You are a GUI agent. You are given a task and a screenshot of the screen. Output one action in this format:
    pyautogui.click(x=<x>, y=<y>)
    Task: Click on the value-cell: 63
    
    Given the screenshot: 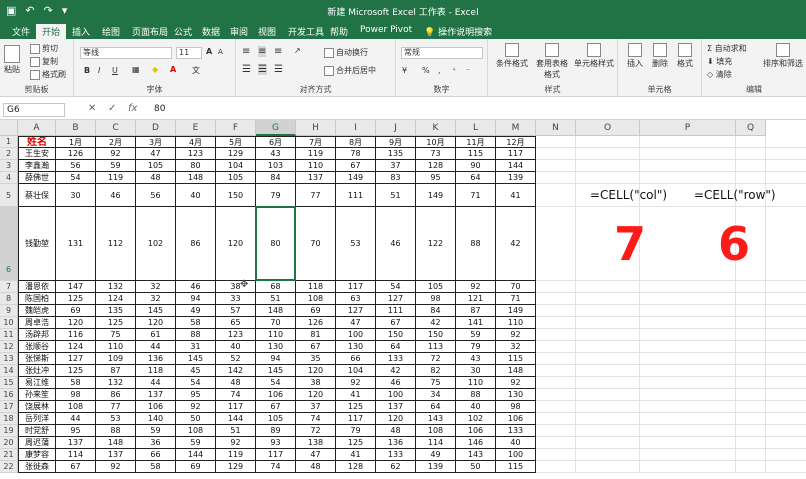 What is the action you would take?
    pyautogui.click(x=356, y=299)
    